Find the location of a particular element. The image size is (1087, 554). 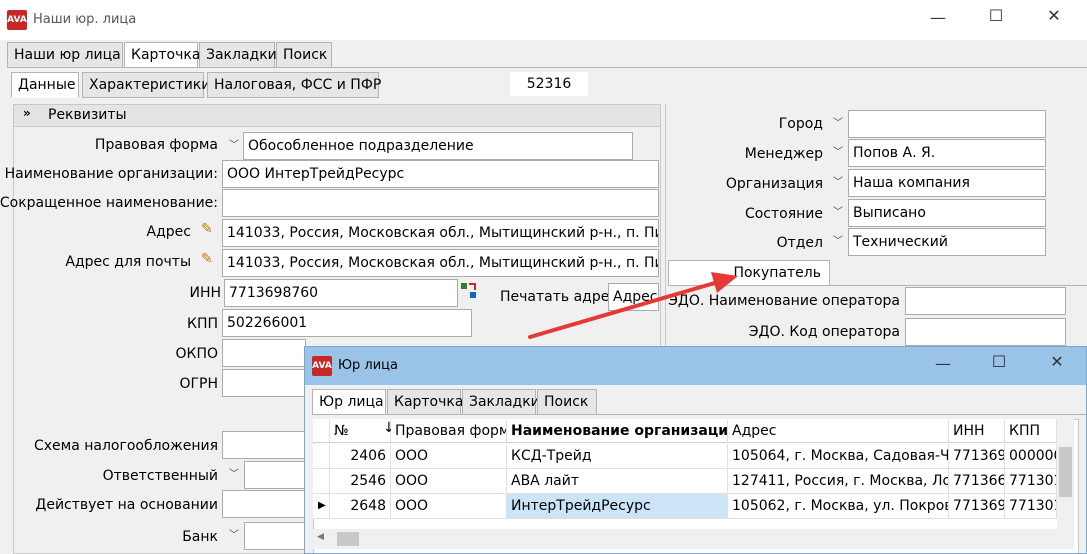

row-indicator: ▶ is located at coordinates (321, 506).